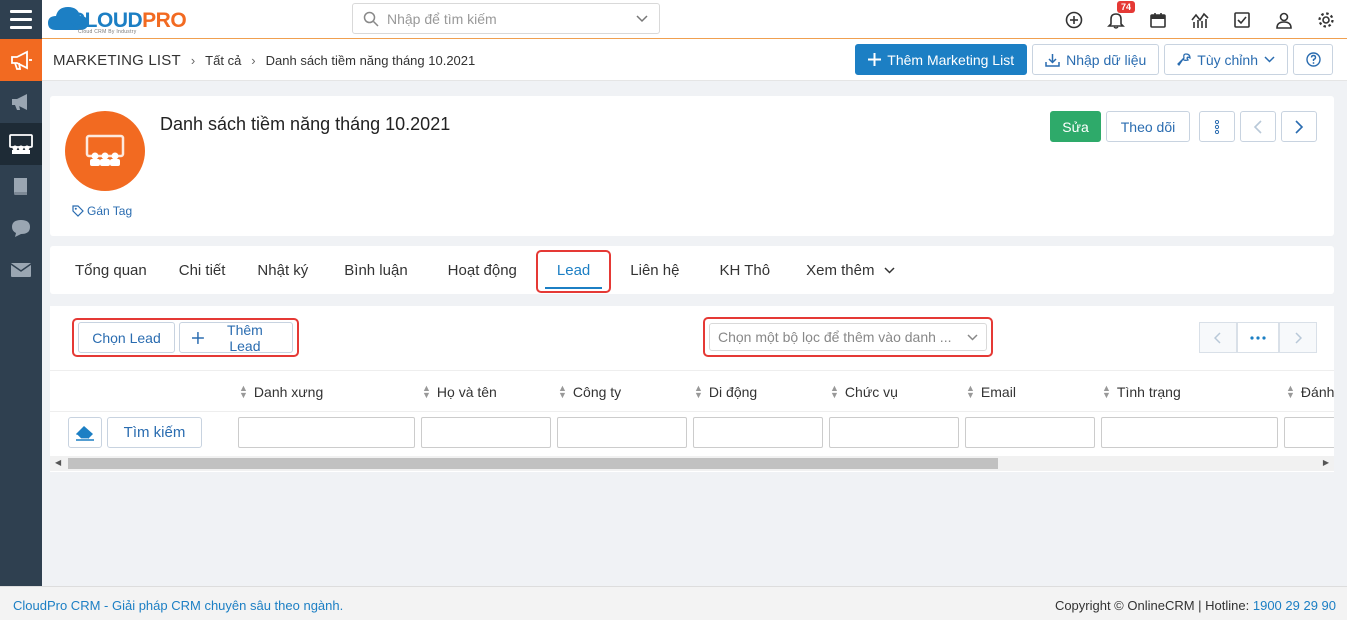  I want to click on filter-input-mobile, so click(758, 432).